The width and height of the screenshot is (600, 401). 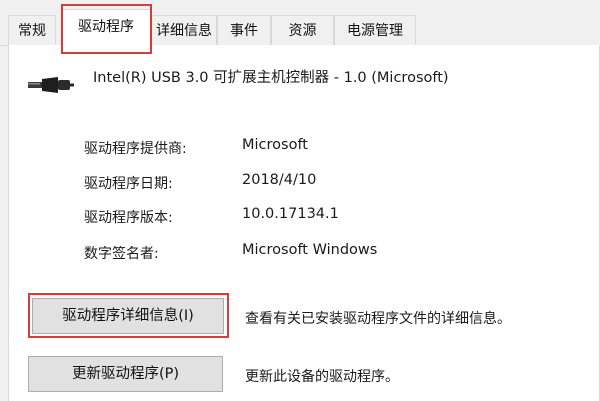 I want to click on driver-provider-value: Microsoft, so click(x=275, y=145).